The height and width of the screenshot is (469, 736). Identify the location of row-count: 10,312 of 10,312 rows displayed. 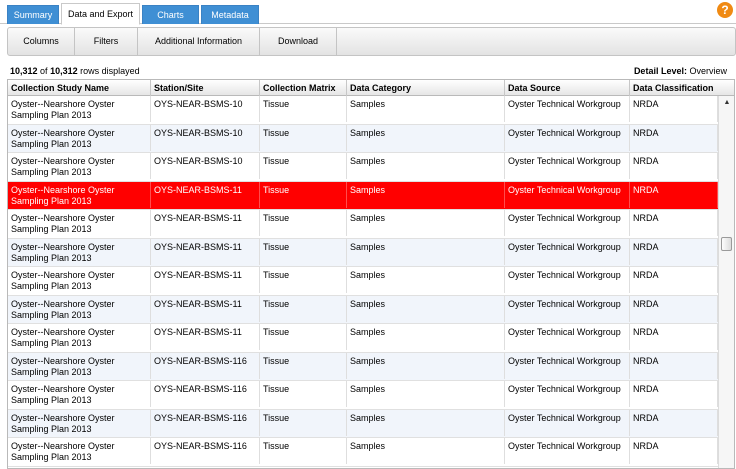
(75, 71).